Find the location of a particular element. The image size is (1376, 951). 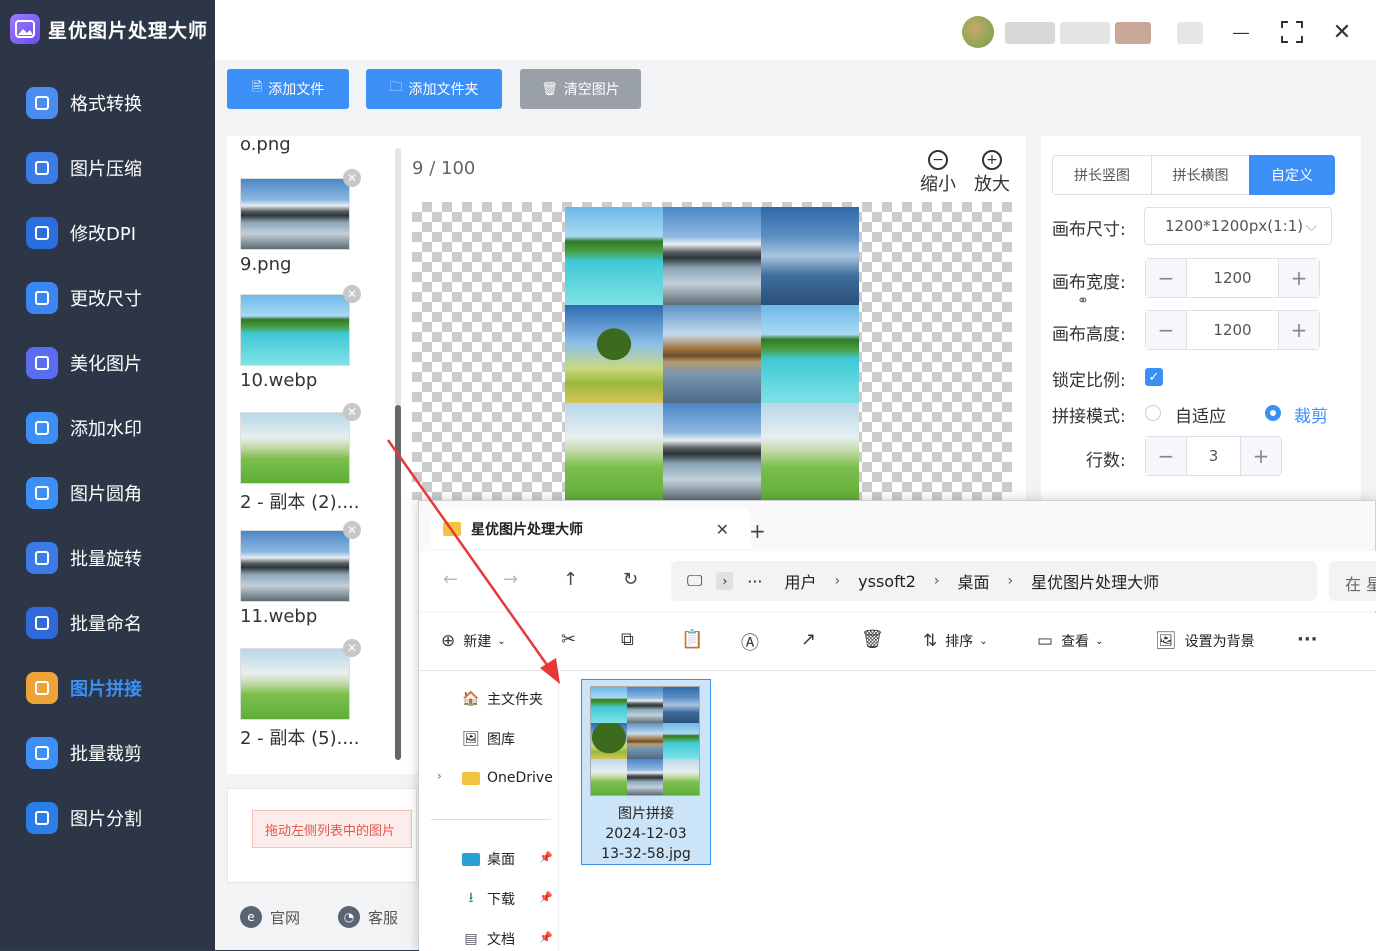

rename-icon: Ⓐ is located at coordinates (750, 642).